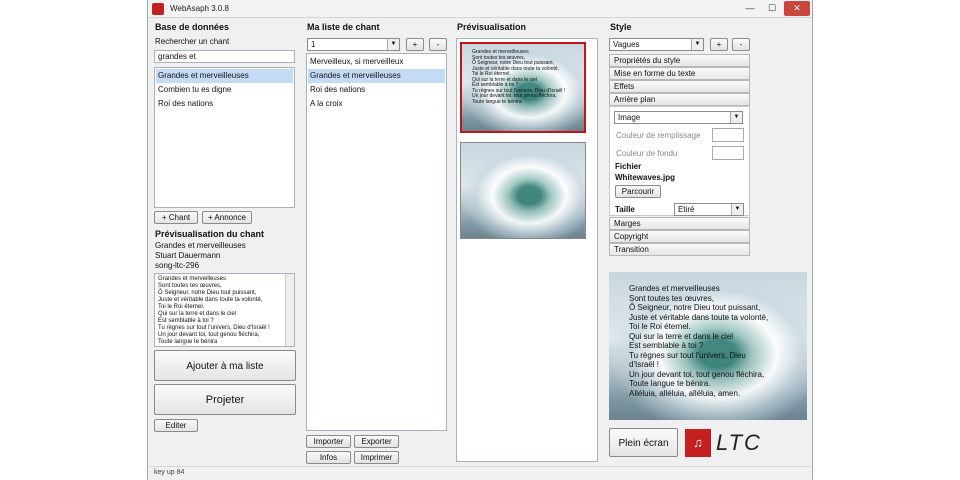  Describe the element at coordinates (376, 441) in the screenshot. I see `export-button: Exporter` at that location.